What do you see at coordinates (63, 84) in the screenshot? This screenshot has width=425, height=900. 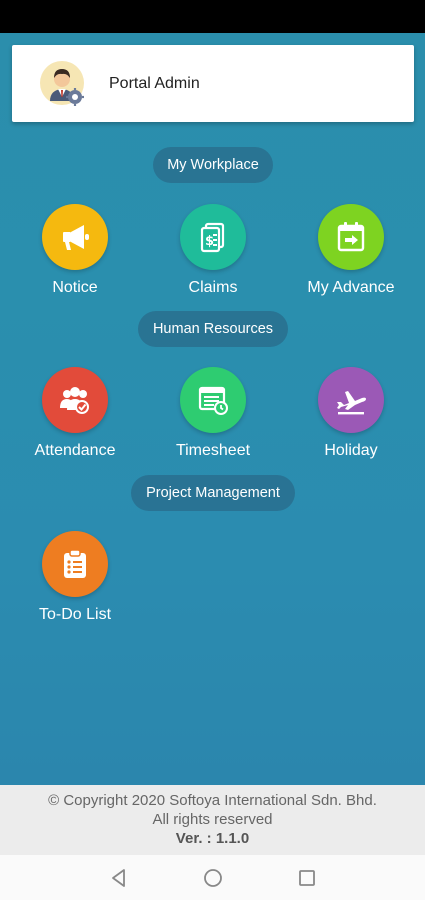 I see `admin-avatar-icon` at bounding box center [63, 84].